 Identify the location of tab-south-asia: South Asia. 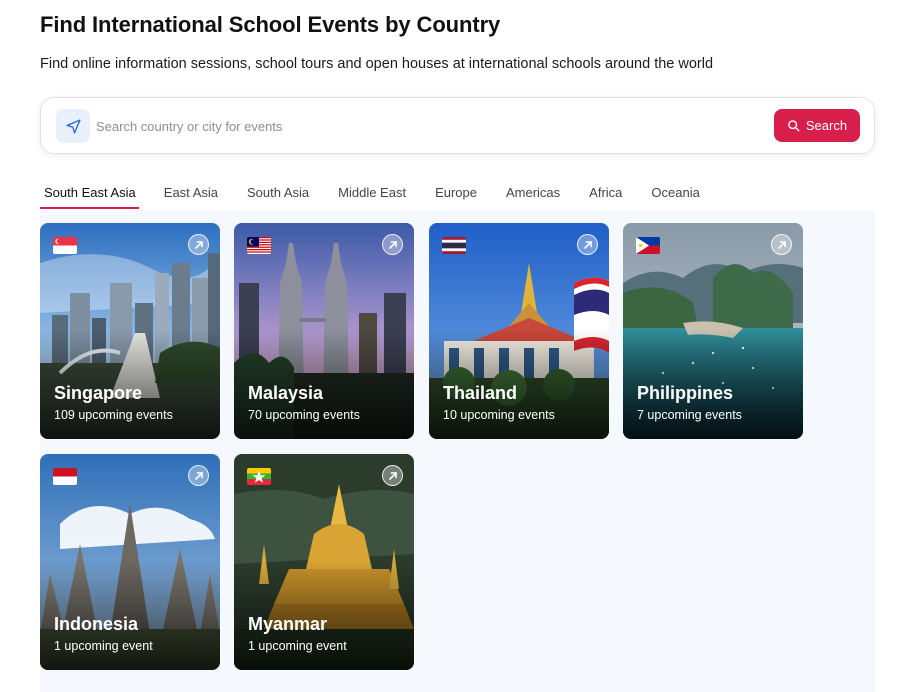
(278, 193).